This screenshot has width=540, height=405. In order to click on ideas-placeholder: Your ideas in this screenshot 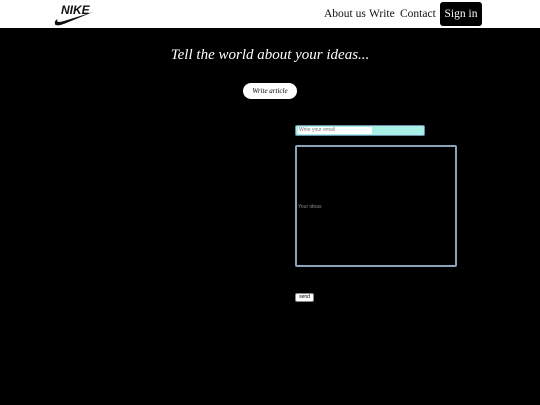, I will do `click(310, 207)`.